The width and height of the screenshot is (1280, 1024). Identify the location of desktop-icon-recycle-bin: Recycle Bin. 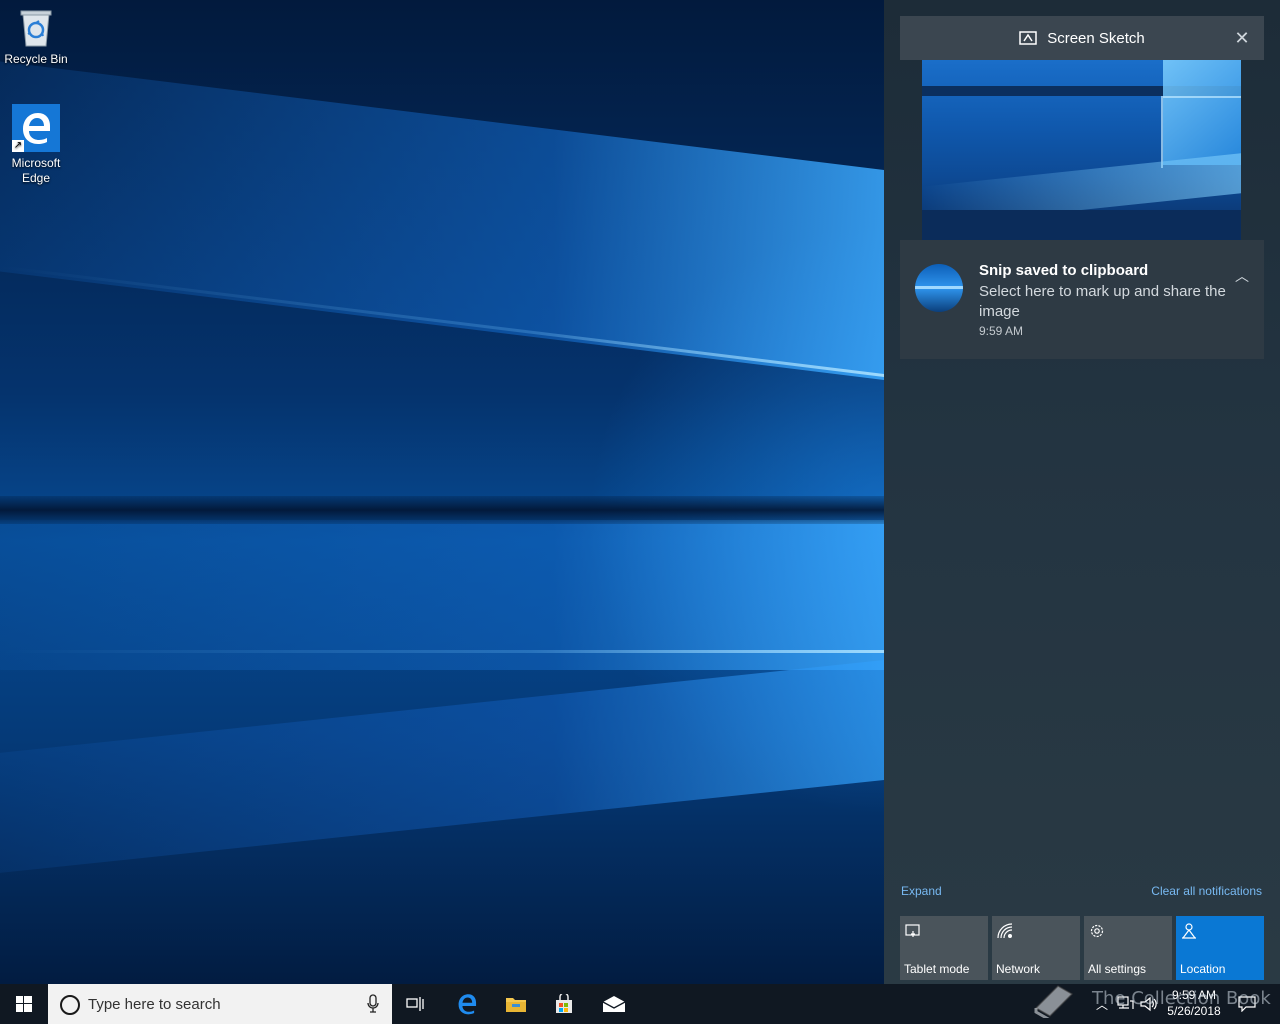
(36, 37).